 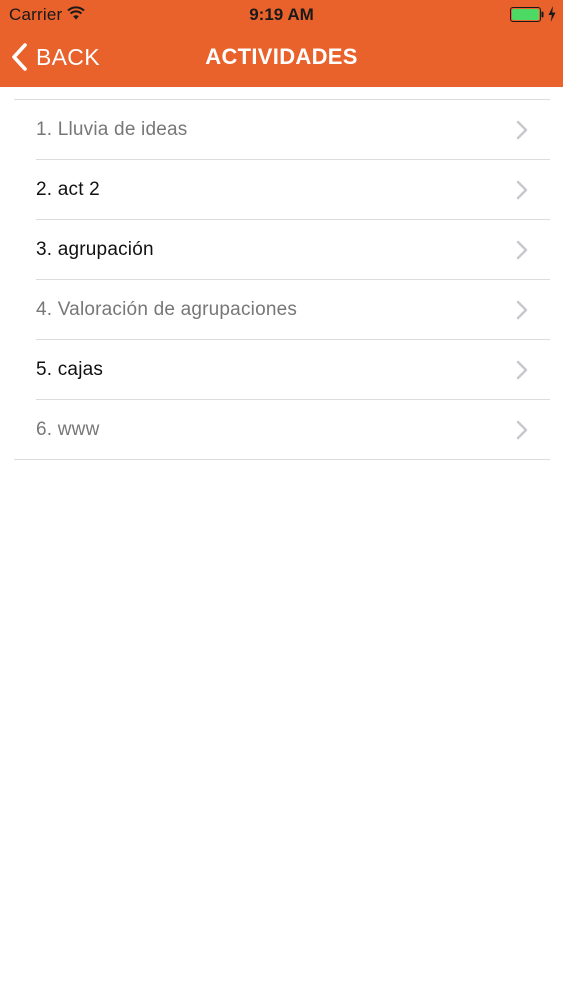 I want to click on activity-label: 1. Lluvia de ideas, so click(x=112, y=129).